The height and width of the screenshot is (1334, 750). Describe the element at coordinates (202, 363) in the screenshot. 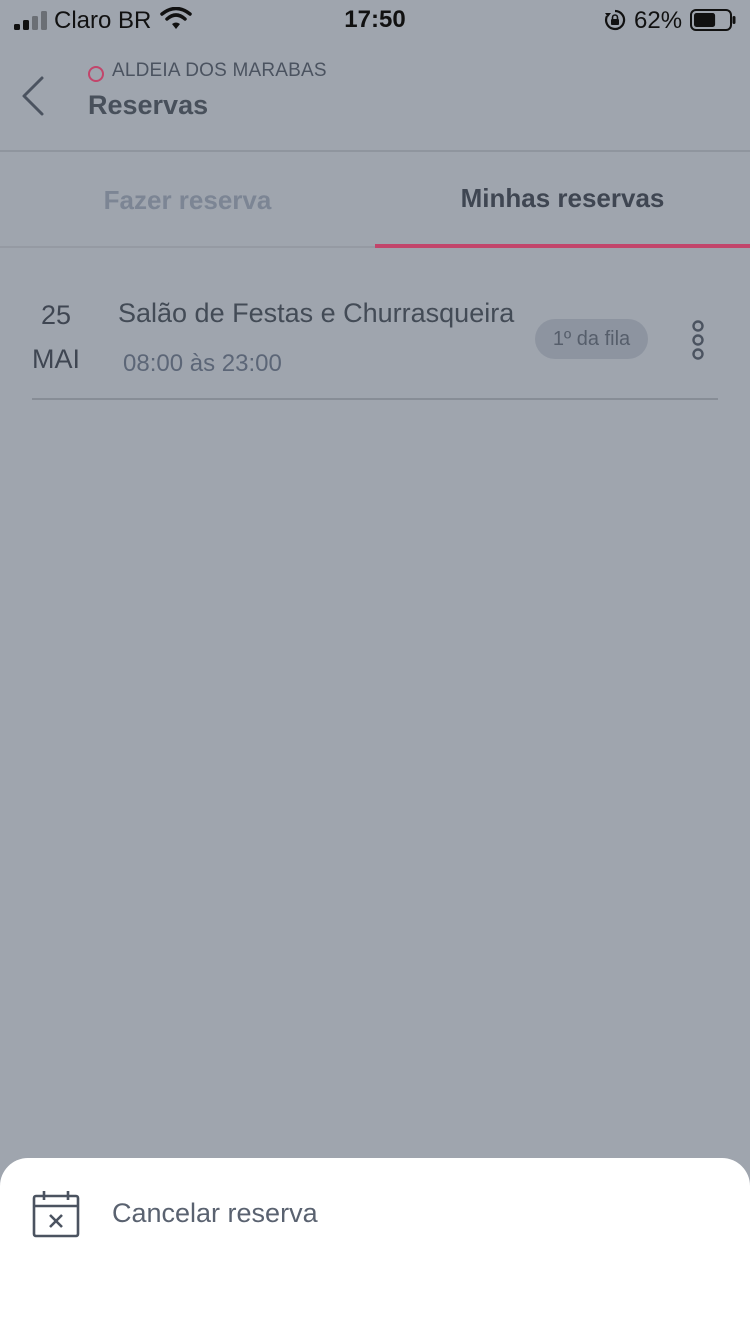

I see `reservation-time: 08:00 às 23:00` at that location.